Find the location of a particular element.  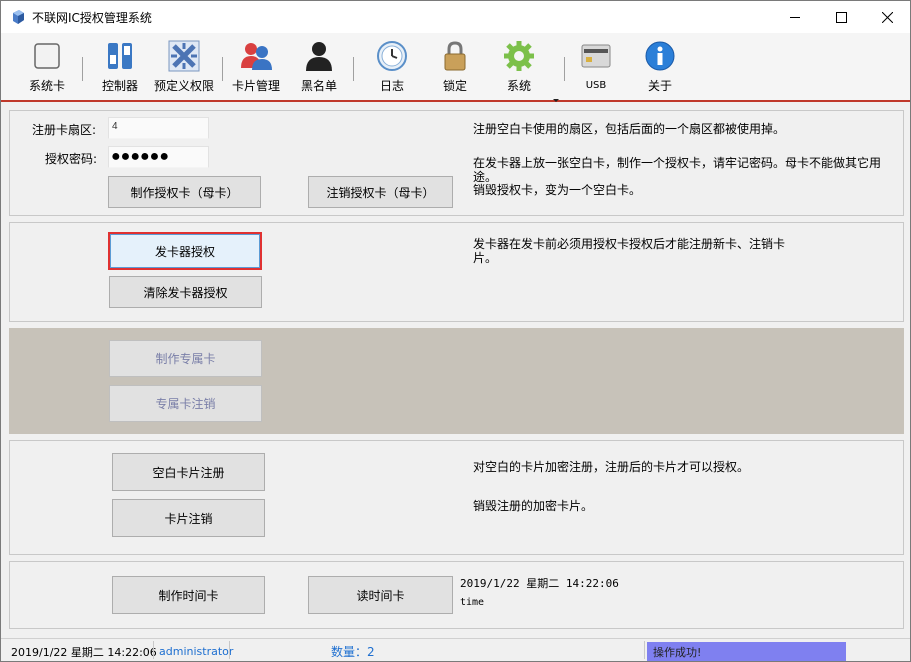

toolbar-system-card: 系统卡 is located at coordinates (47, 69).